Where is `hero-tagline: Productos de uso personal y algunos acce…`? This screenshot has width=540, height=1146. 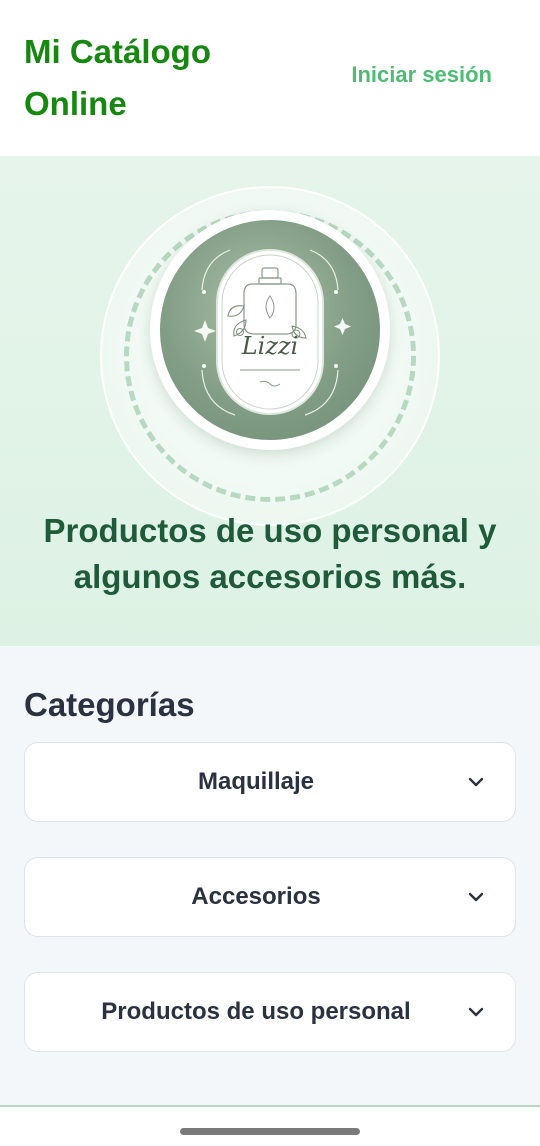 hero-tagline: Productos de uso personal y algunos acce… is located at coordinates (270, 553).